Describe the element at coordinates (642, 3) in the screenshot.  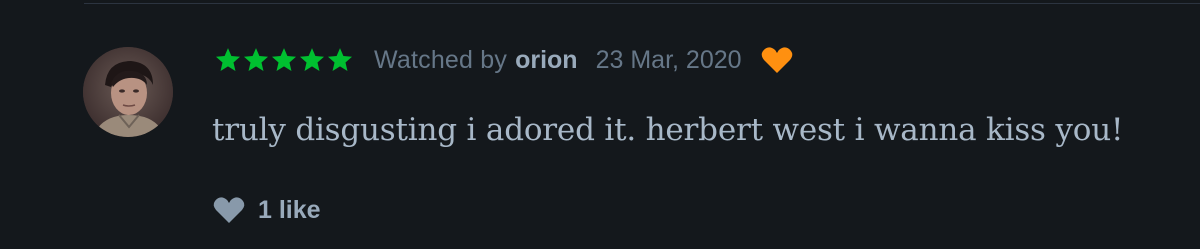
I see `divider` at that location.